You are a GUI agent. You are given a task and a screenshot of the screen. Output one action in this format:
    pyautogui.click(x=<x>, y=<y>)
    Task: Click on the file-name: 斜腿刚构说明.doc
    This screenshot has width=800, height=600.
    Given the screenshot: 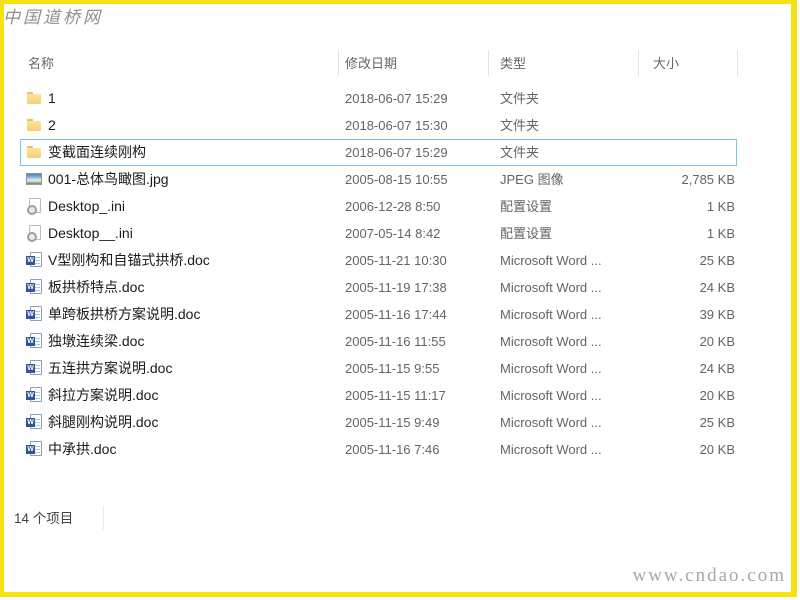 What is the action you would take?
    pyautogui.click(x=103, y=422)
    